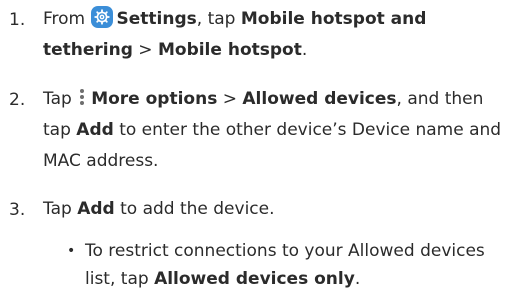 The width and height of the screenshot is (515, 297). I want to click on step-1-comma: , tap, so click(216, 19).